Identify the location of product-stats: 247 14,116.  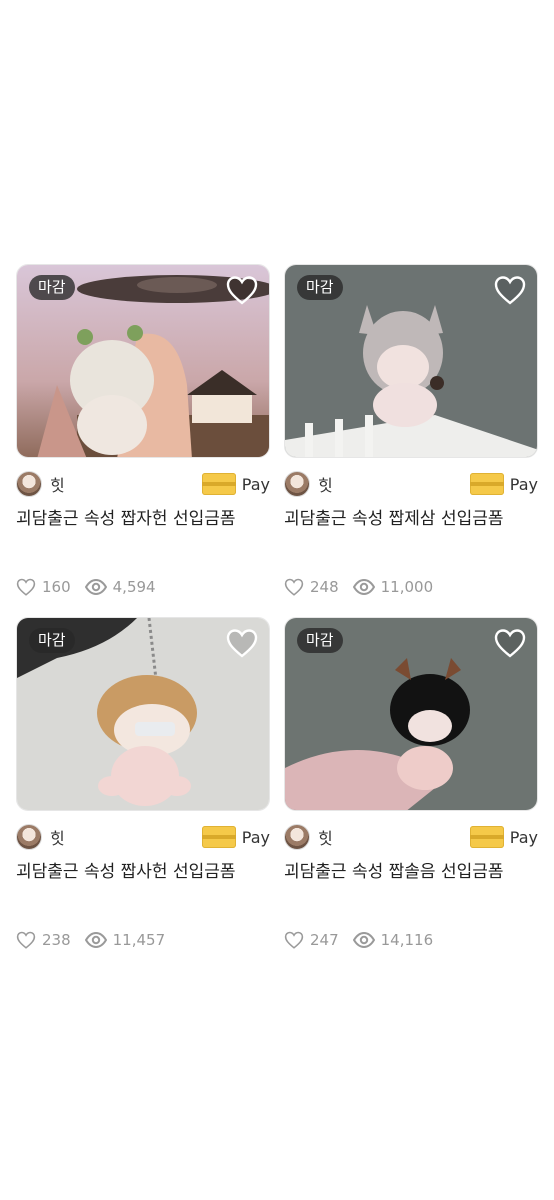
(411, 940).